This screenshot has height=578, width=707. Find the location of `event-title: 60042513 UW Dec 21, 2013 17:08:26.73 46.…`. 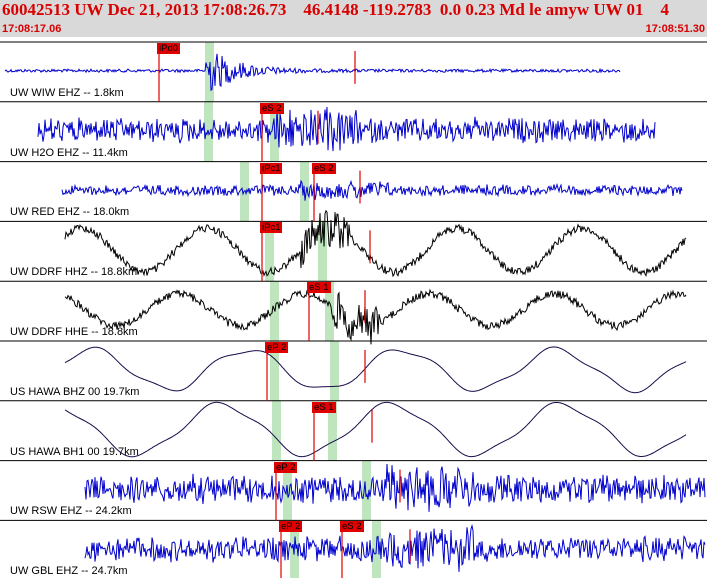

event-title: 60042513 UW Dec 21, 2013 17:08:26.73 46.… is located at coordinates (336, 9).